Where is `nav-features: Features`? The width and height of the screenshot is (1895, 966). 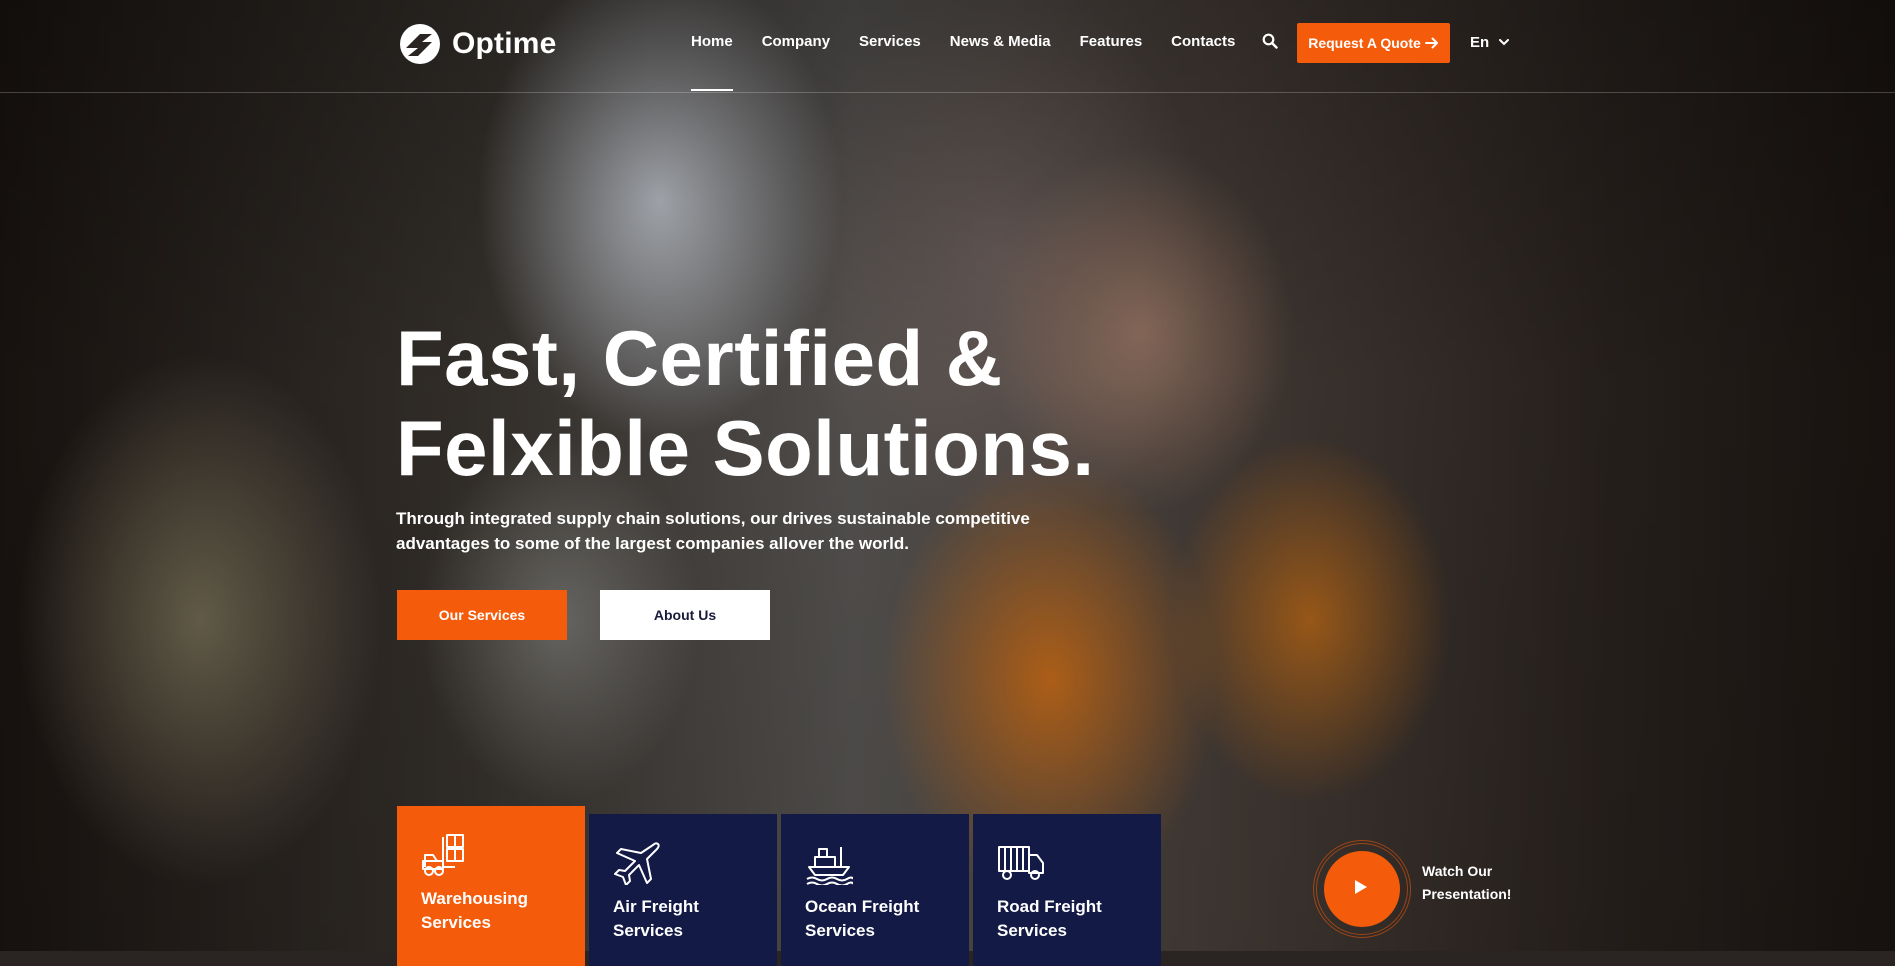 nav-features: Features is located at coordinates (1111, 41).